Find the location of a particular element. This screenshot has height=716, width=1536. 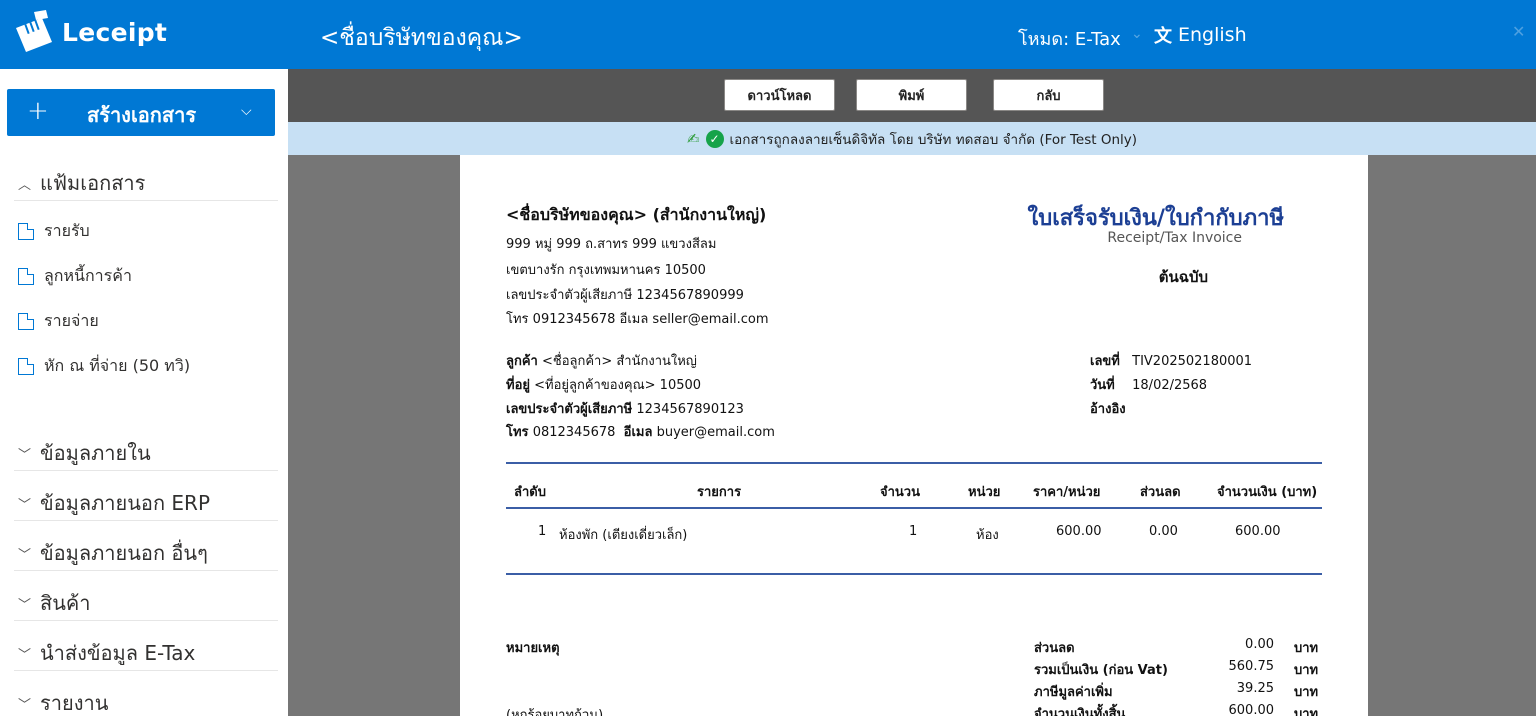

summary-vat-label: ภาษีมูลค่าเพิ่ม is located at coordinates (1073, 692).